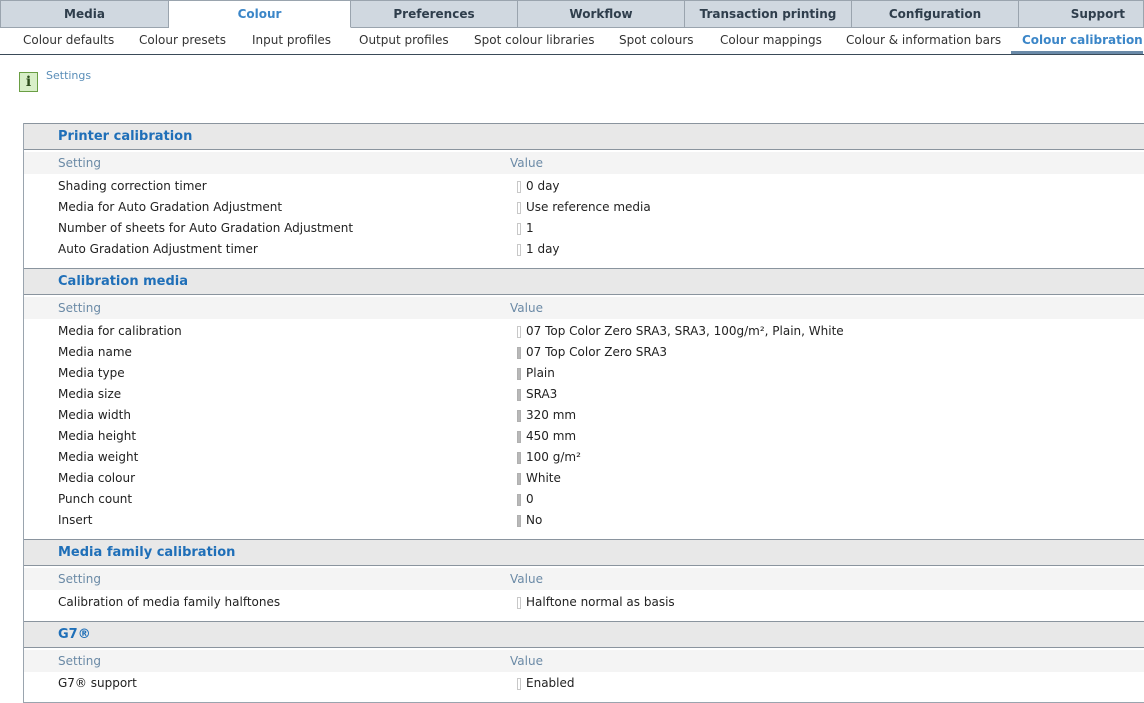 The height and width of the screenshot is (703, 1144). Describe the element at coordinates (158, 249) in the screenshot. I see `setting-label: Auto Gradation Adjustment timer` at that location.